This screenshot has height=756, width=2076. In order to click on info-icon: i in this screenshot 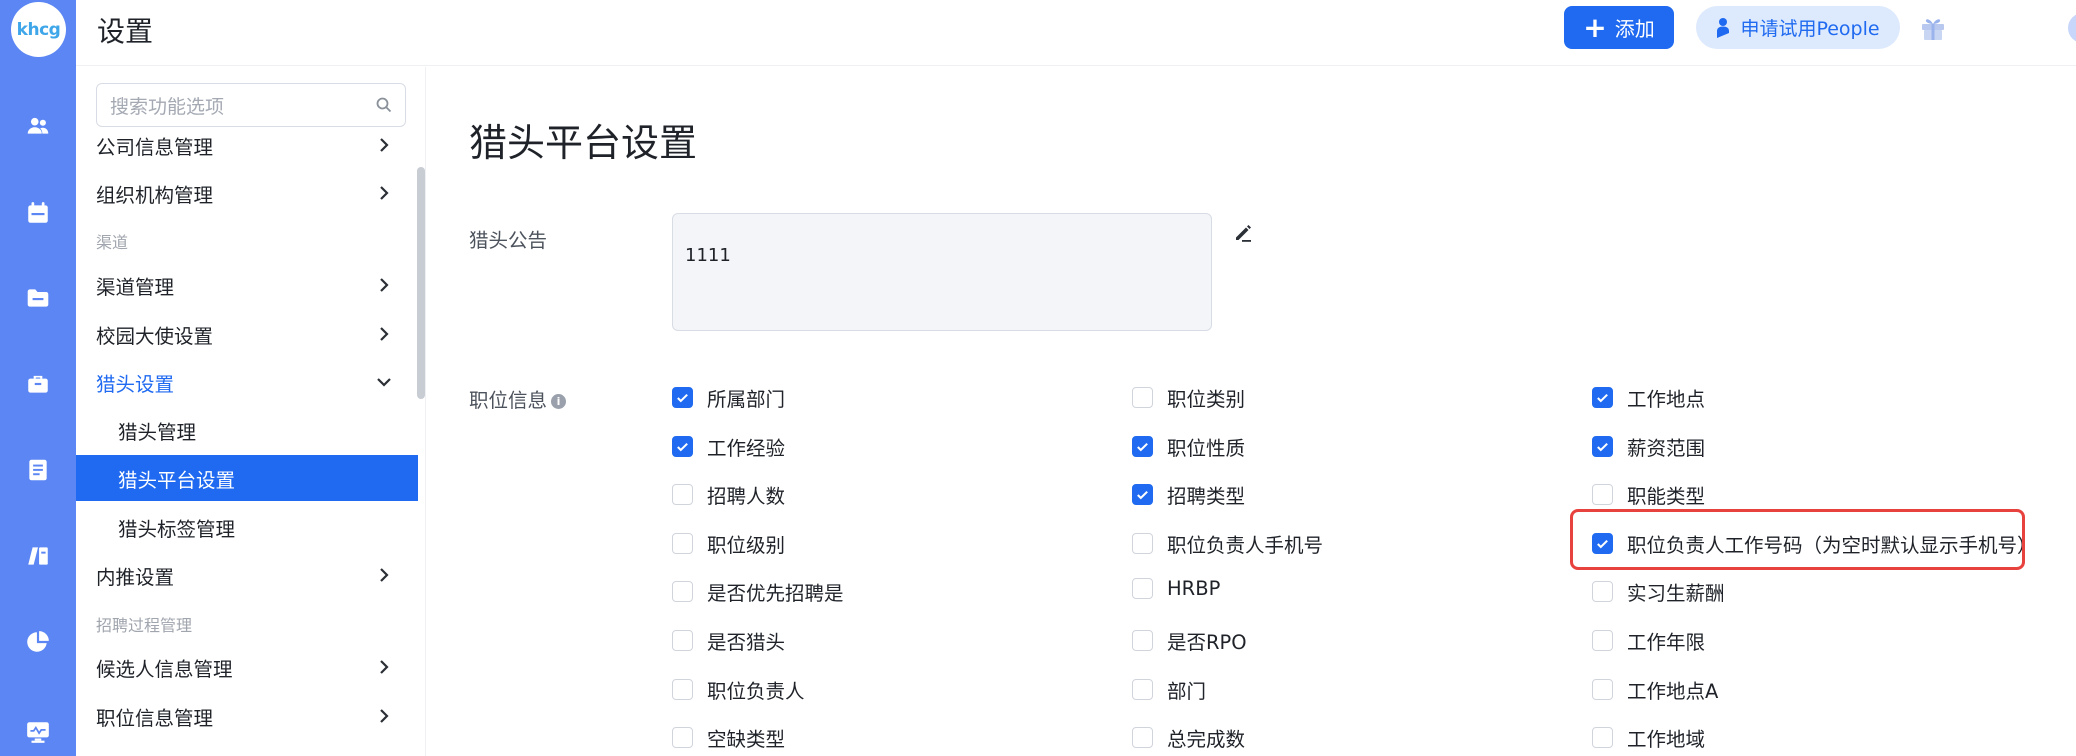, I will do `click(559, 401)`.